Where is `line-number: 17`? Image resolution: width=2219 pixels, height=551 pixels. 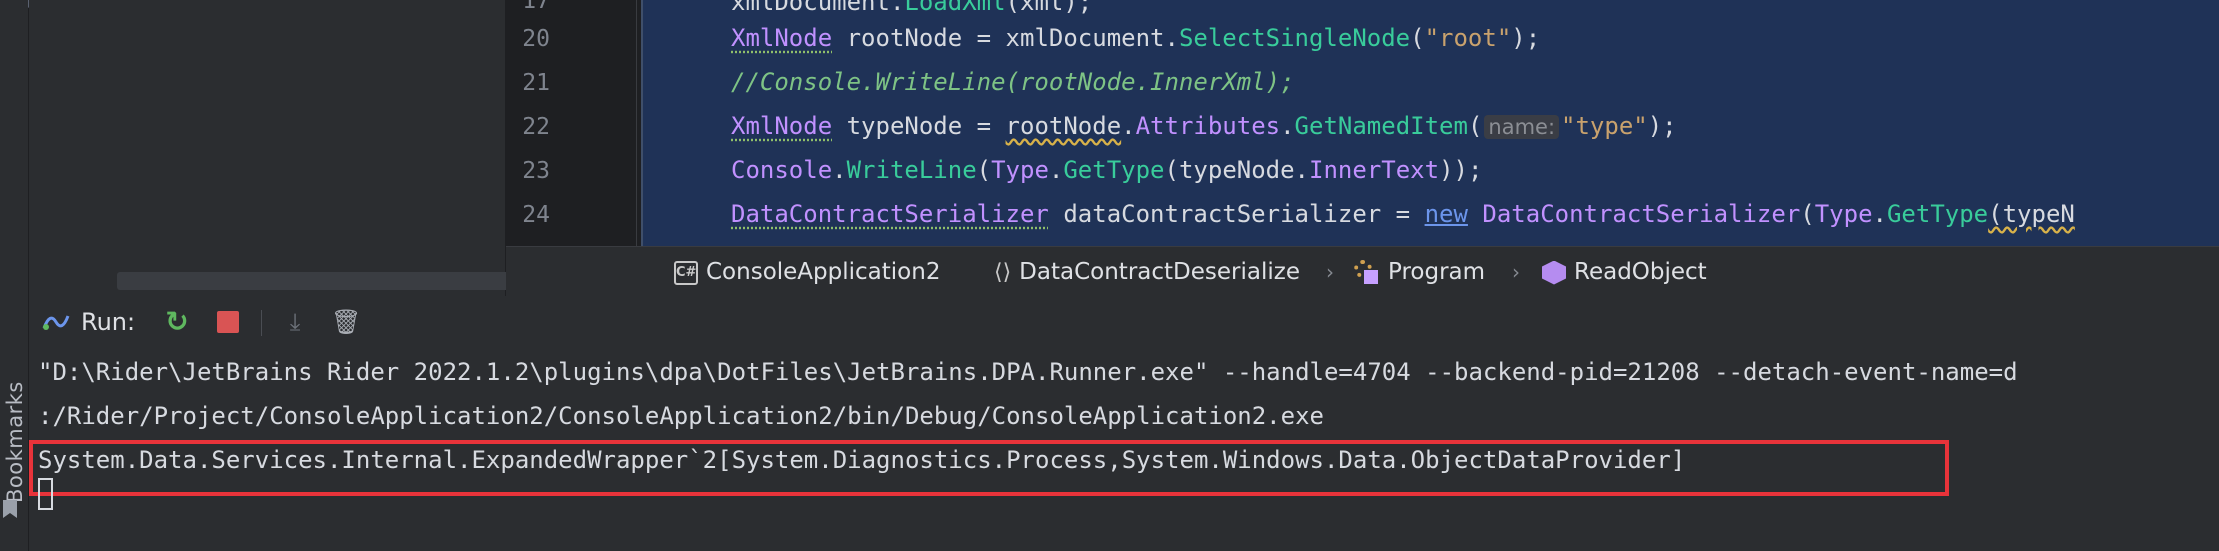
line-number: 17 is located at coordinates (536, 7).